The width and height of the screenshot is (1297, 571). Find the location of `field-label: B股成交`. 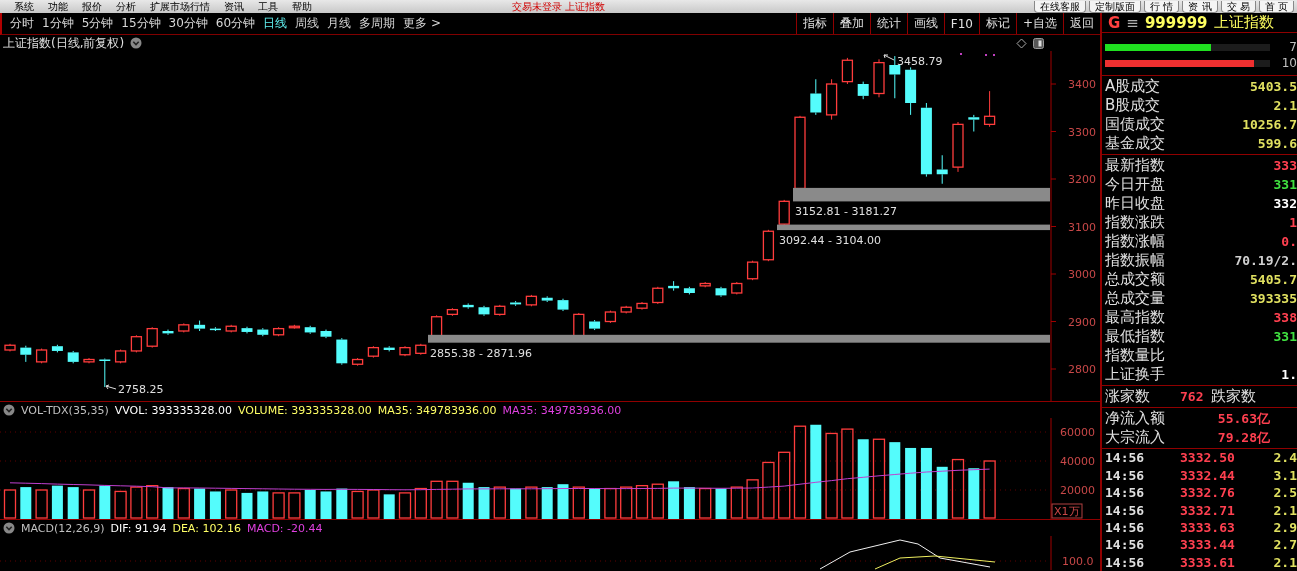

field-label: B股成交 is located at coordinates (1133, 106).